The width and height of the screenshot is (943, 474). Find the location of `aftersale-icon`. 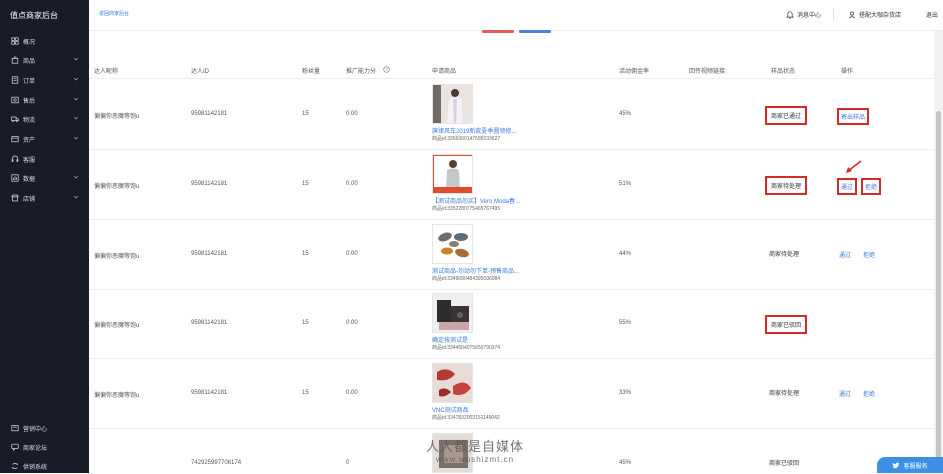

aftersale-icon is located at coordinates (14, 100).